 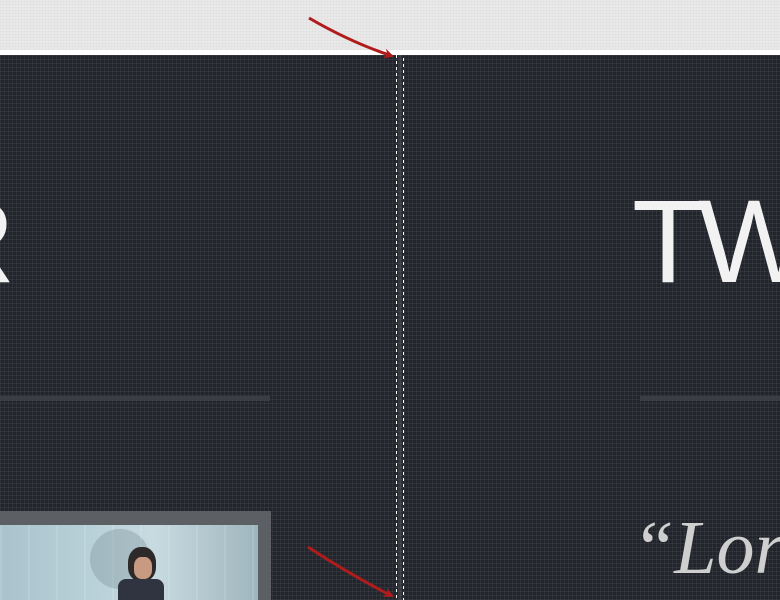 I want to click on top-margin, so click(x=390, y=25).